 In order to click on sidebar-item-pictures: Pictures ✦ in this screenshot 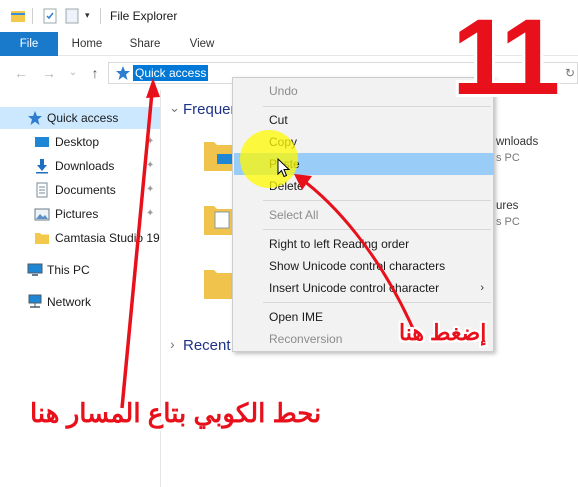, I will do `click(80, 214)`.